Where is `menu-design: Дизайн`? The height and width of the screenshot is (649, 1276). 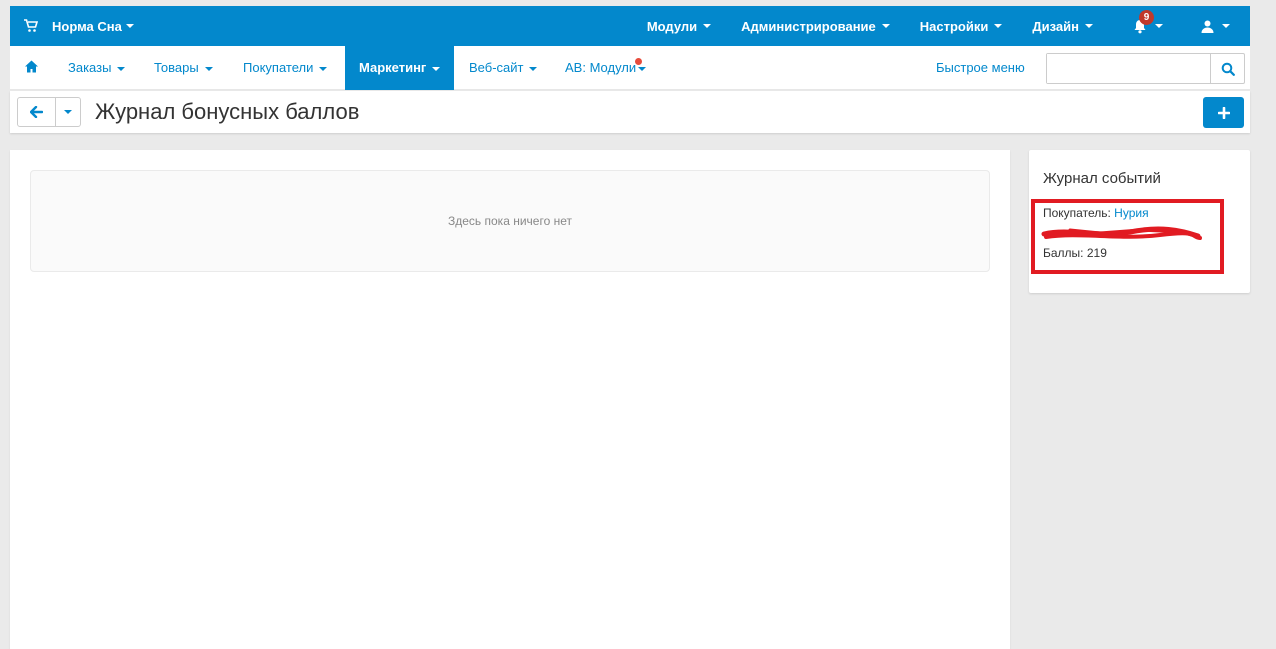
menu-design: Дизайн is located at coordinates (1062, 26).